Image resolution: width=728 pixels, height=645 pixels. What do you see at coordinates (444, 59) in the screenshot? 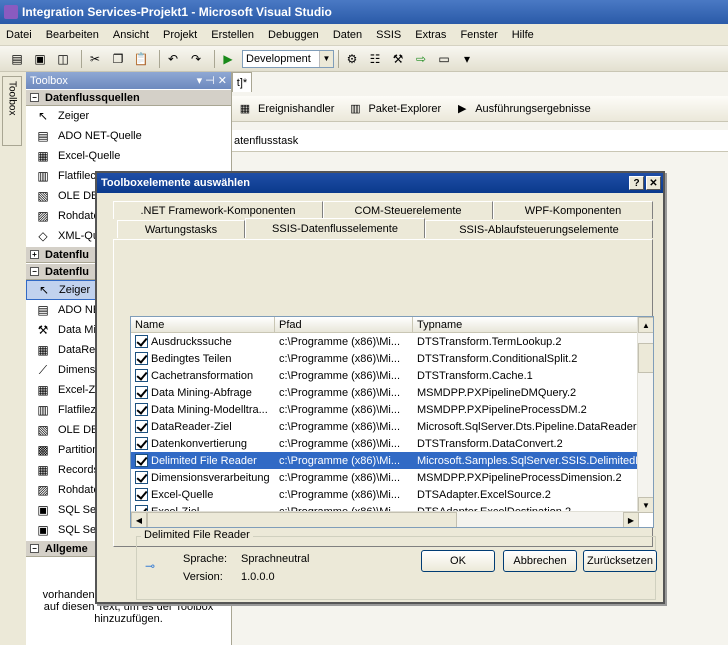
I see `window-icon: ▭` at bounding box center [444, 59].